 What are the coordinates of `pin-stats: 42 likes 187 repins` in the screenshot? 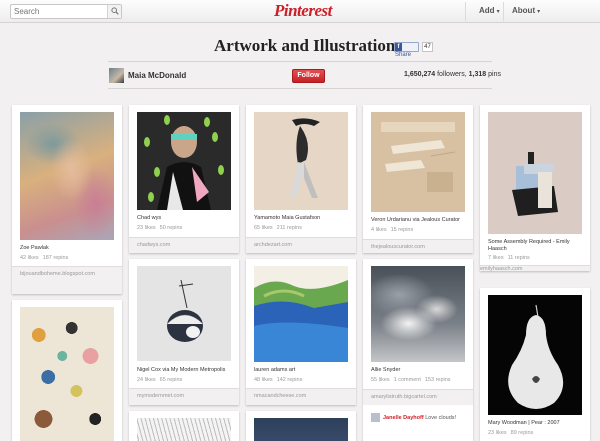 It's located at (46, 258).